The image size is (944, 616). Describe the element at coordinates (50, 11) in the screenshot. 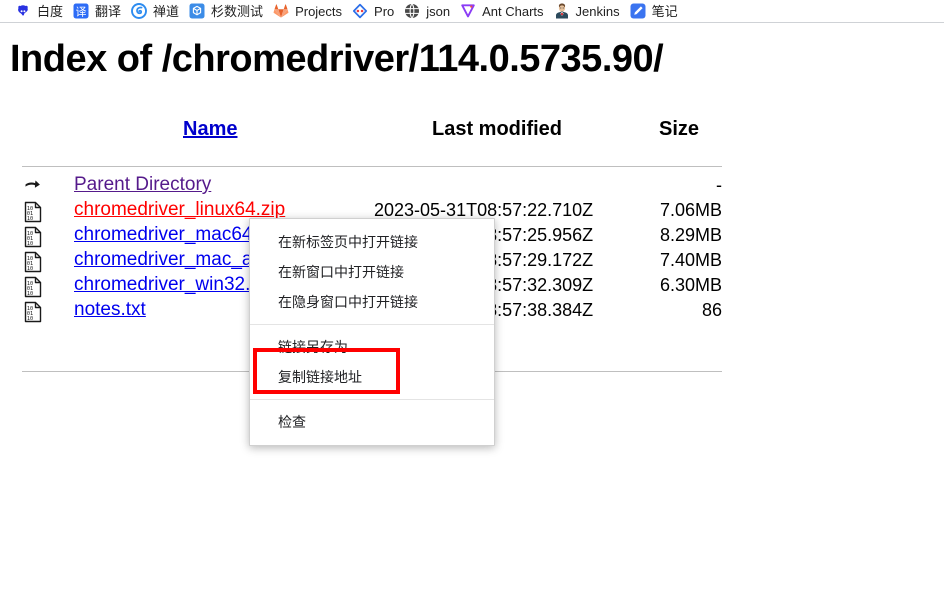

I see `bookmark-label: 白度` at that location.